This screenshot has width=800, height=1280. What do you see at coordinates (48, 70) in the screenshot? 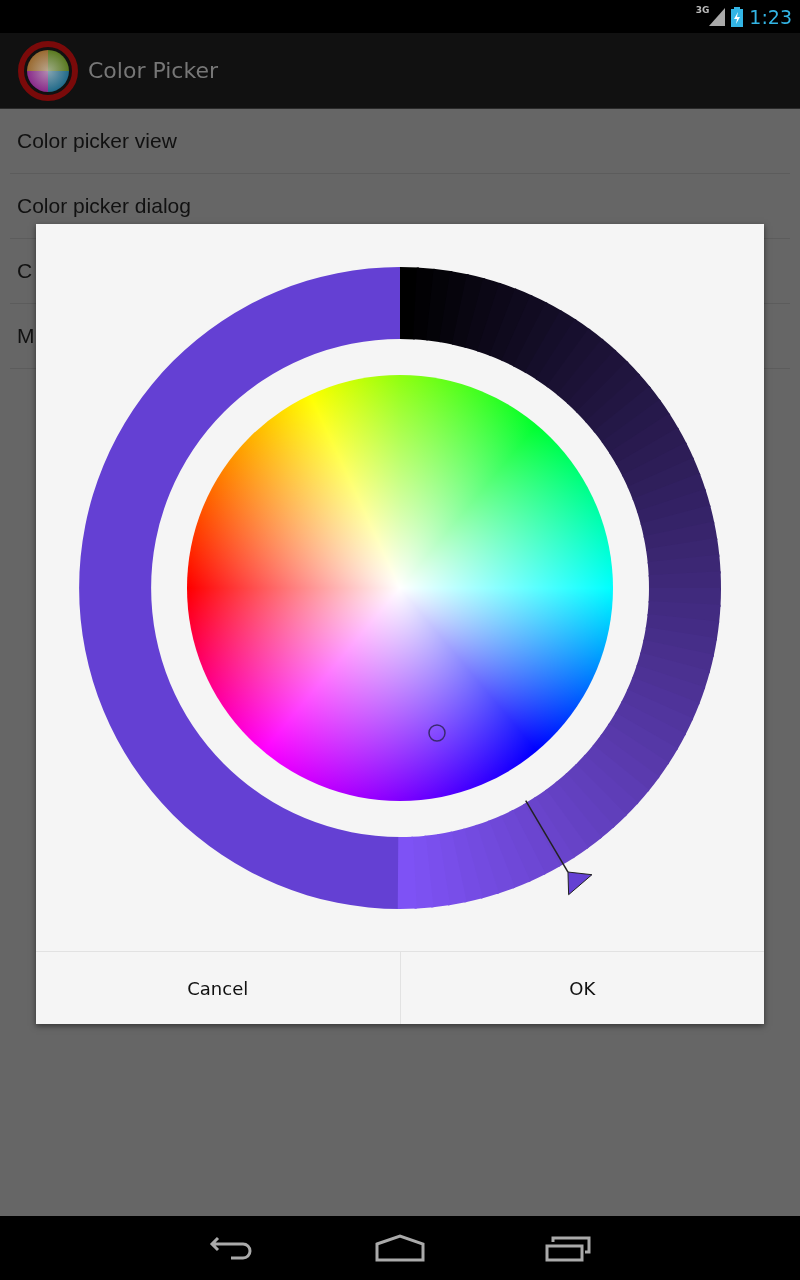
I see `app-logo-icon` at bounding box center [48, 70].